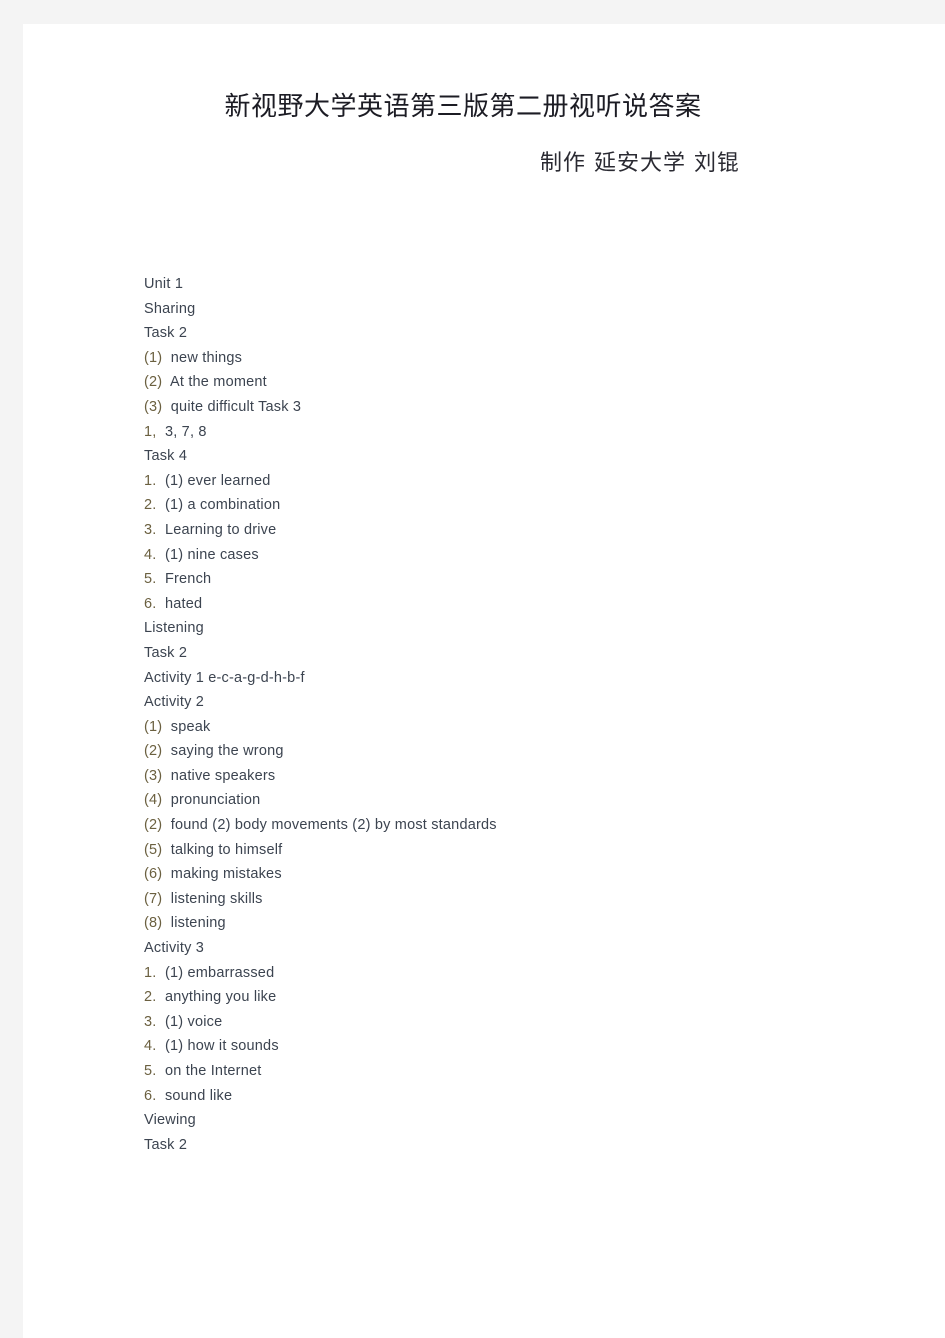  I want to click on answer-line-text: Task 4, so click(166, 456).